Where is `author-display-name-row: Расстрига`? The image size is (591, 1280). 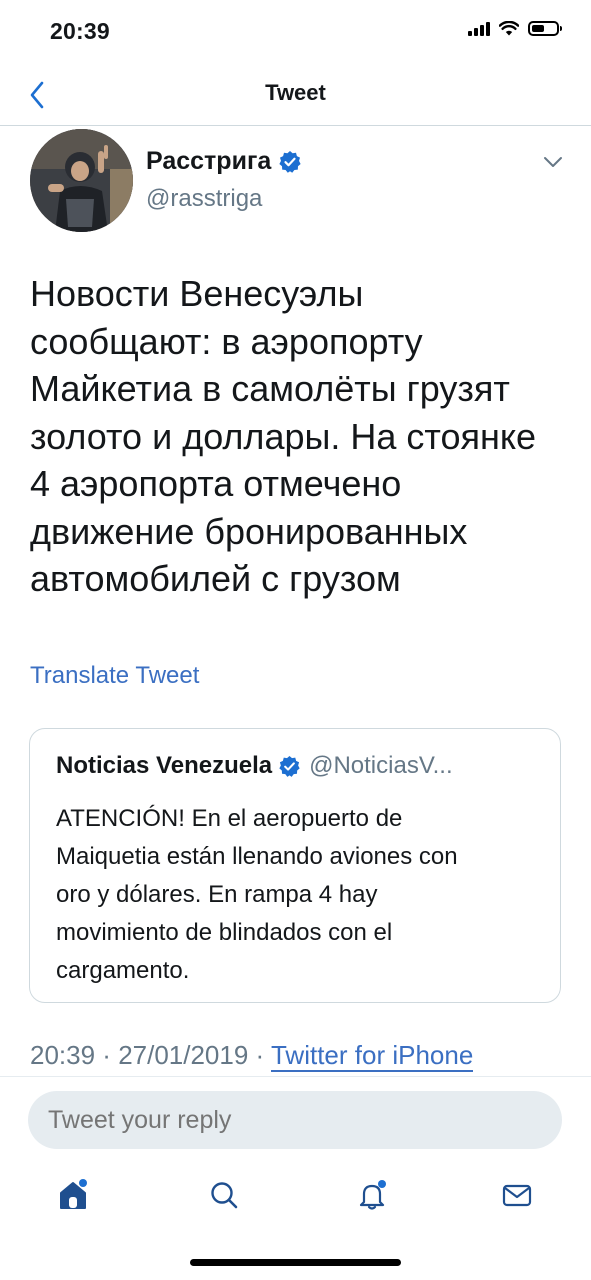 author-display-name-row: Расстрига is located at coordinates (224, 161).